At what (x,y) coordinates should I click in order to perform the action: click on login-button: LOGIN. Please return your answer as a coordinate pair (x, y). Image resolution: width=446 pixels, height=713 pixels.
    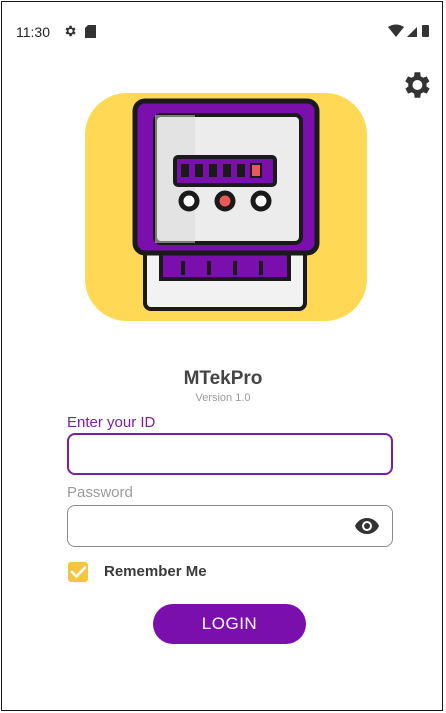
    Looking at the image, I should click on (229, 624).